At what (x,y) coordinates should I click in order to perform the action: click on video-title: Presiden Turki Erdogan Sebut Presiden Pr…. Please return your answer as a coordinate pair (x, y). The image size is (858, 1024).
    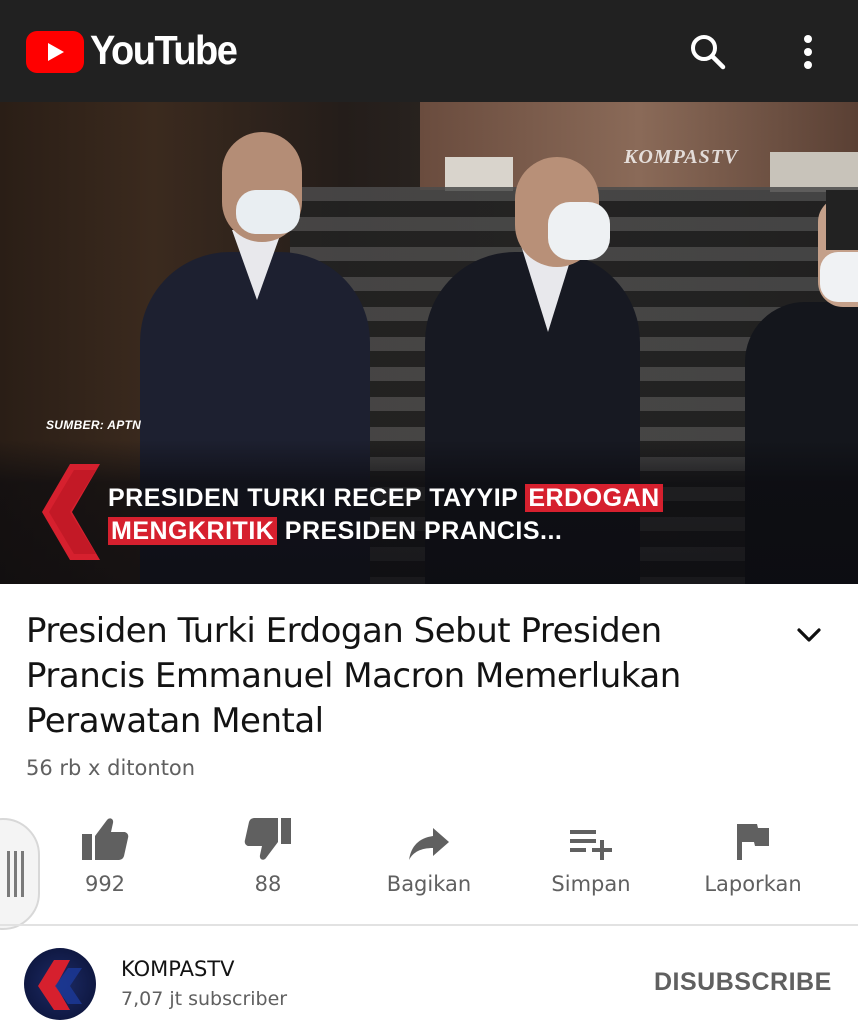
    Looking at the image, I should click on (396, 676).